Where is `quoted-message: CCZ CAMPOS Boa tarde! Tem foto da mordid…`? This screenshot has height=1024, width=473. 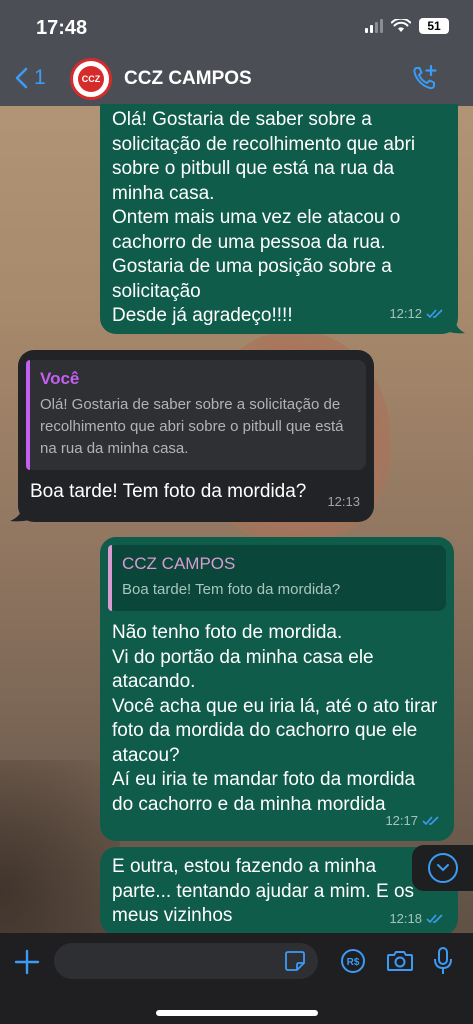 quoted-message: CCZ CAMPOS Boa tarde! Tem foto da mordid… is located at coordinates (277, 578).